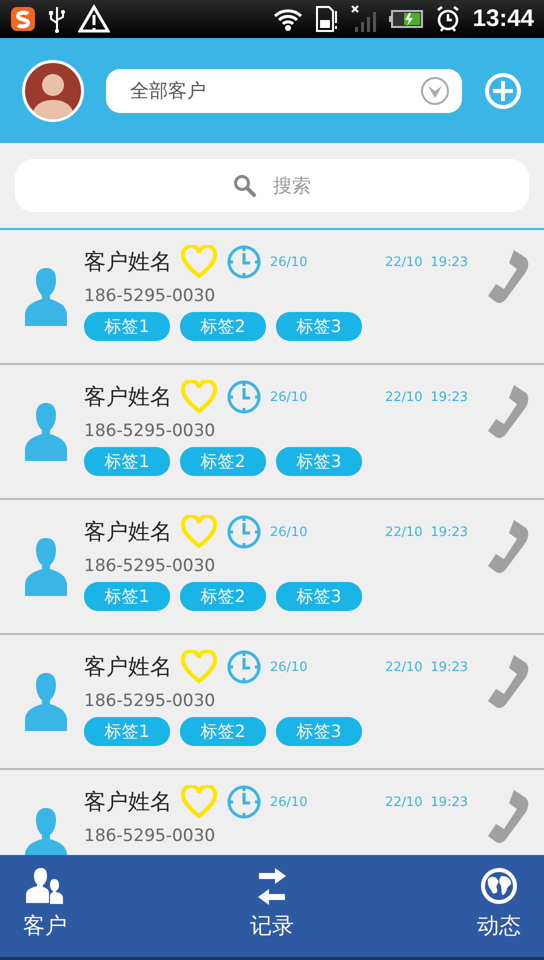  Describe the element at coordinates (272, 886) in the screenshot. I see `swap-arrows-icon` at that location.